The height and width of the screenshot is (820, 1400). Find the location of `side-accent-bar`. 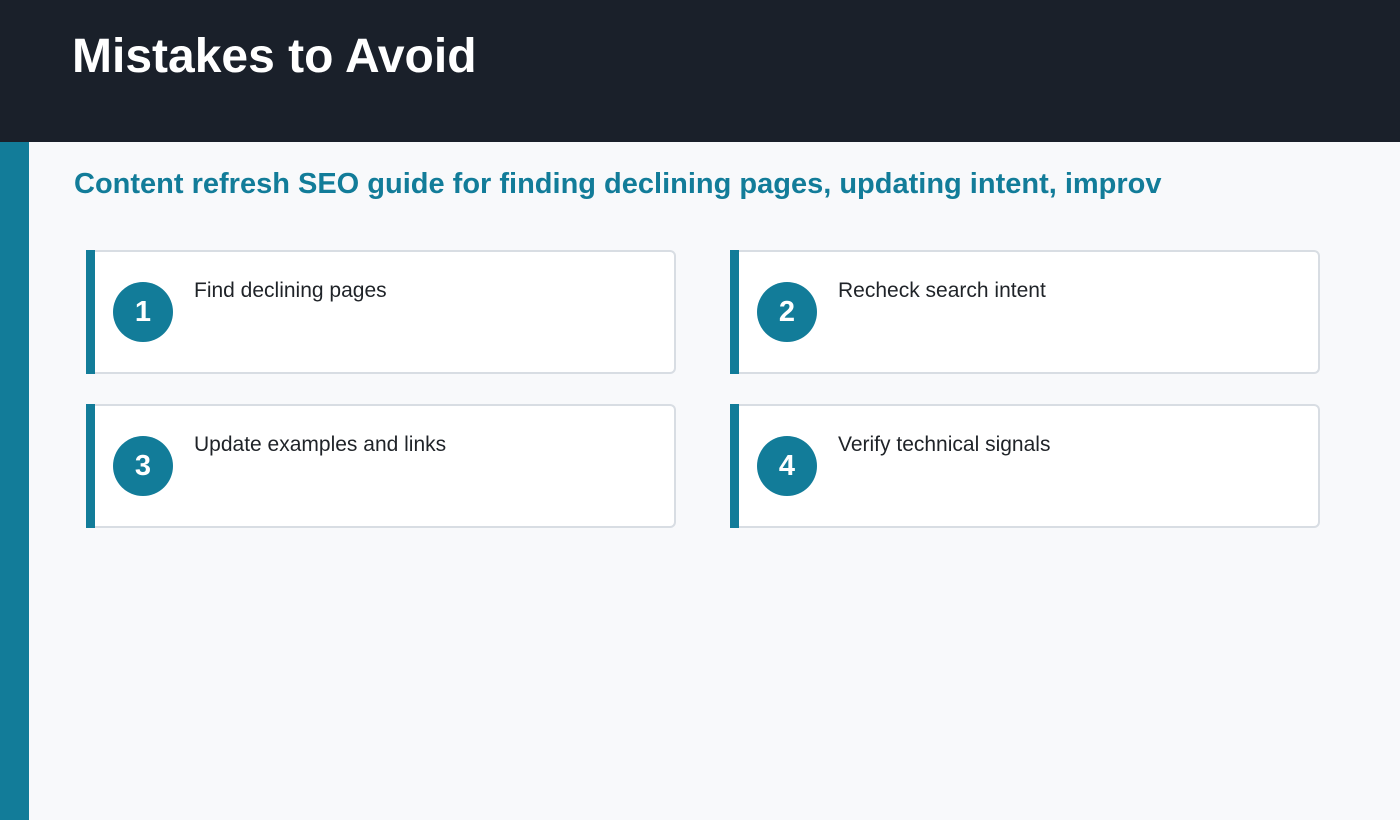

side-accent-bar is located at coordinates (14, 481).